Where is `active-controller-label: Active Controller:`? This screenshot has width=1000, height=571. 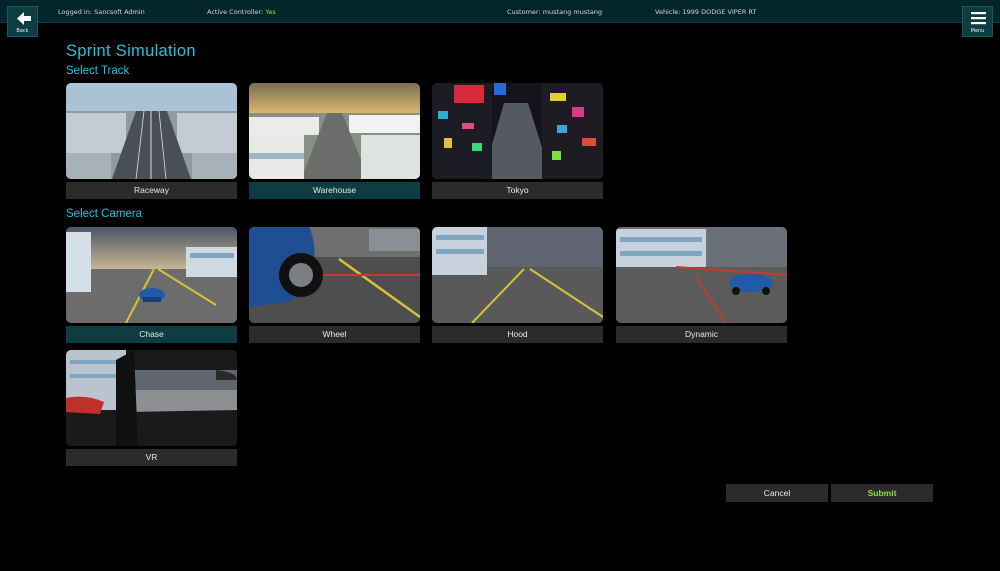 active-controller-label: Active Controller: is located at coordinates (236, 12).